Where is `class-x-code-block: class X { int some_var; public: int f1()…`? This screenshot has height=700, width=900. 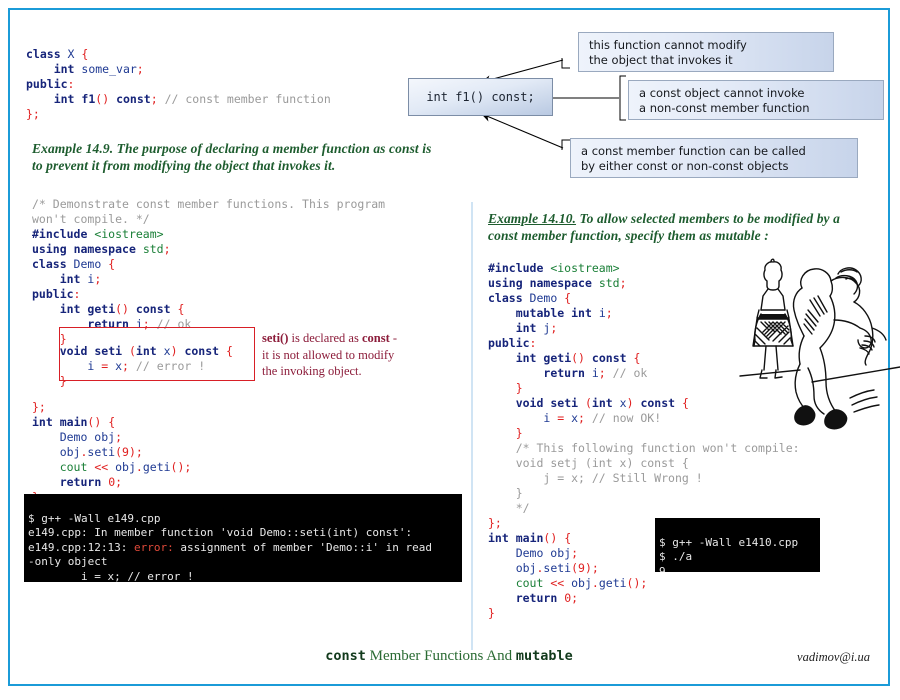
class-x-code-block: class X { int some_var; public: int f1()… is located at coordinates (178, 84).